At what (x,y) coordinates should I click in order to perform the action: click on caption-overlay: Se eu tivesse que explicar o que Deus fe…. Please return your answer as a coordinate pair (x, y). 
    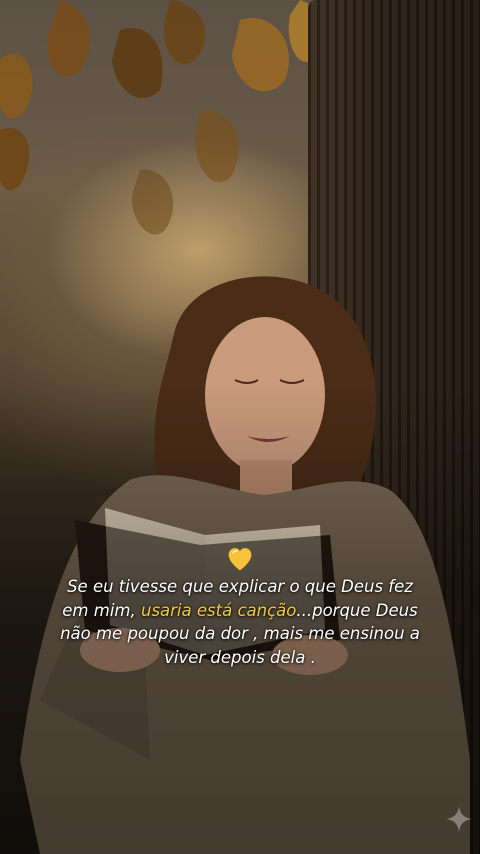
    Looking at the image, I should click on (240, 607).